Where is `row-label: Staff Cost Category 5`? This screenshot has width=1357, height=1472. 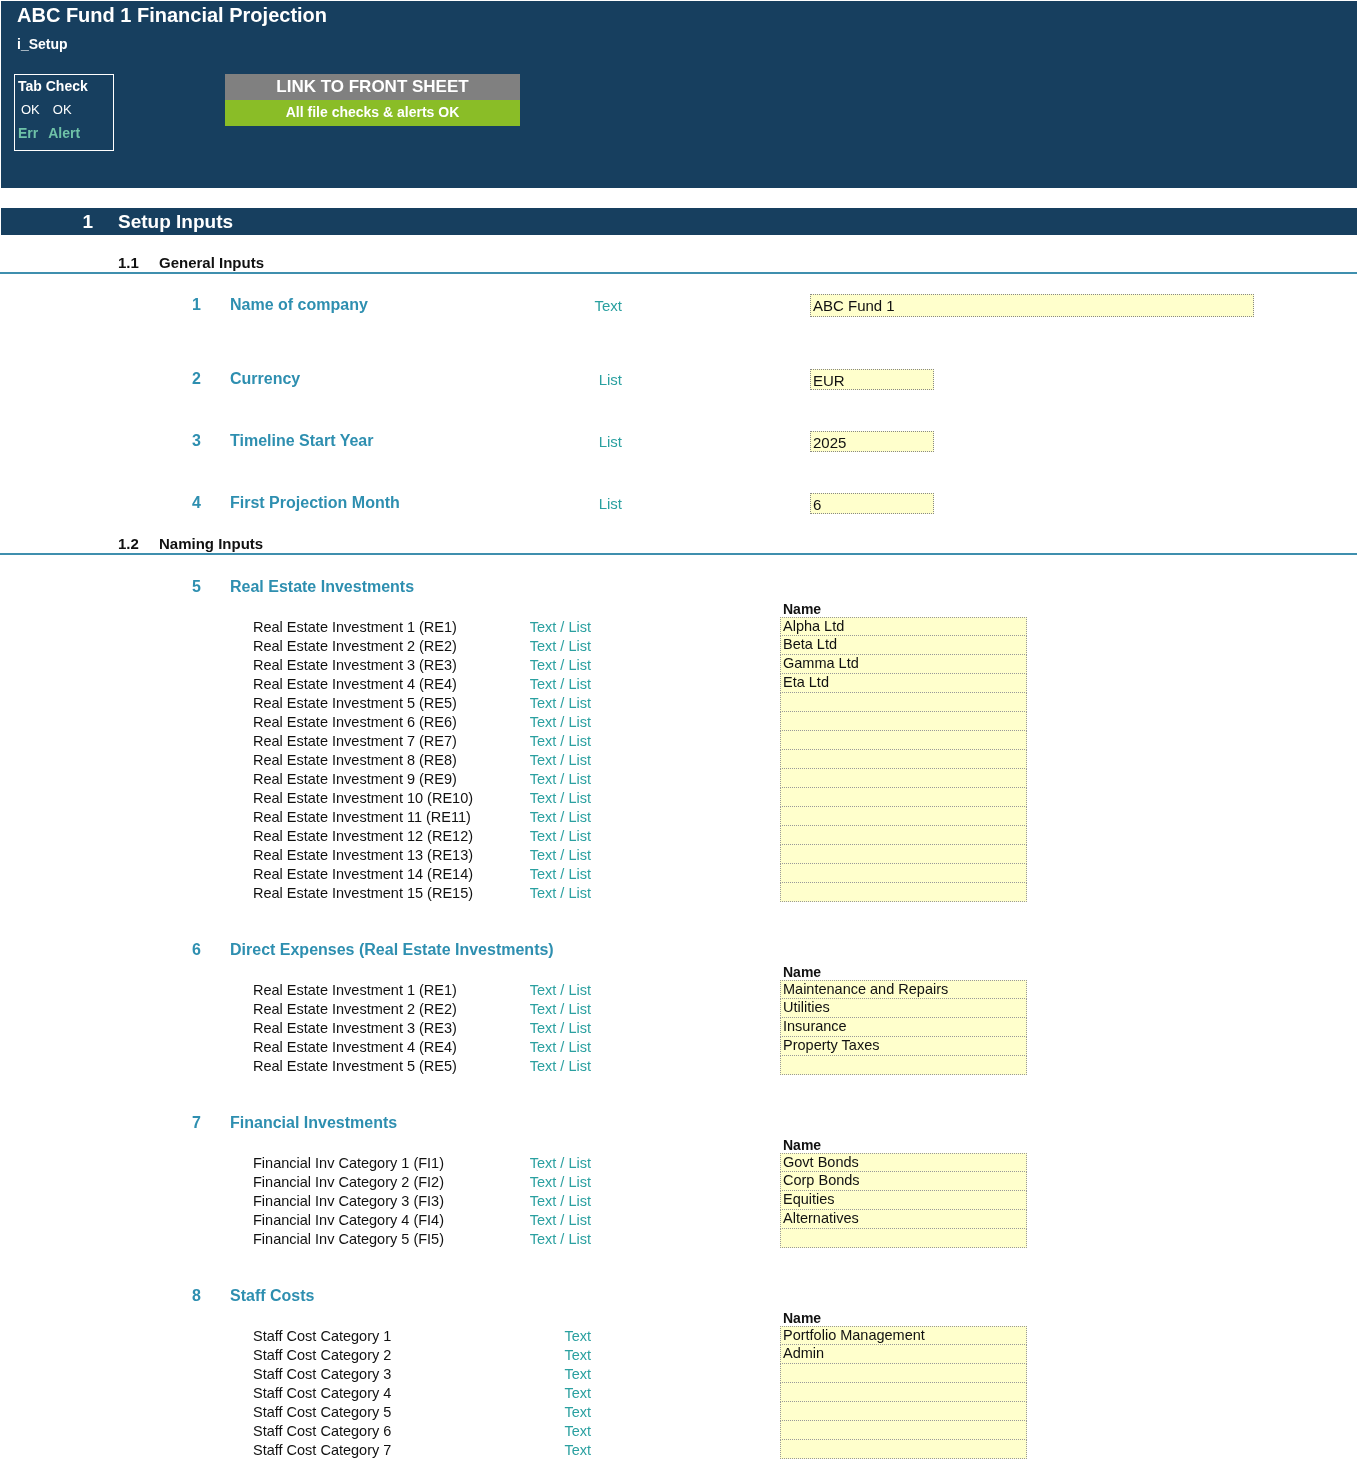 row-label: Staff Cost Category 5 is located at coordinates (323, 1411).